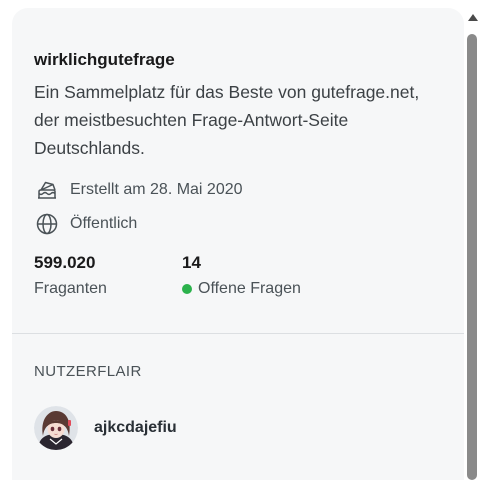 This screenshot has height=480, width=489. I want to click on online-stat: 14 Offene Fragen, so click(241, 276).